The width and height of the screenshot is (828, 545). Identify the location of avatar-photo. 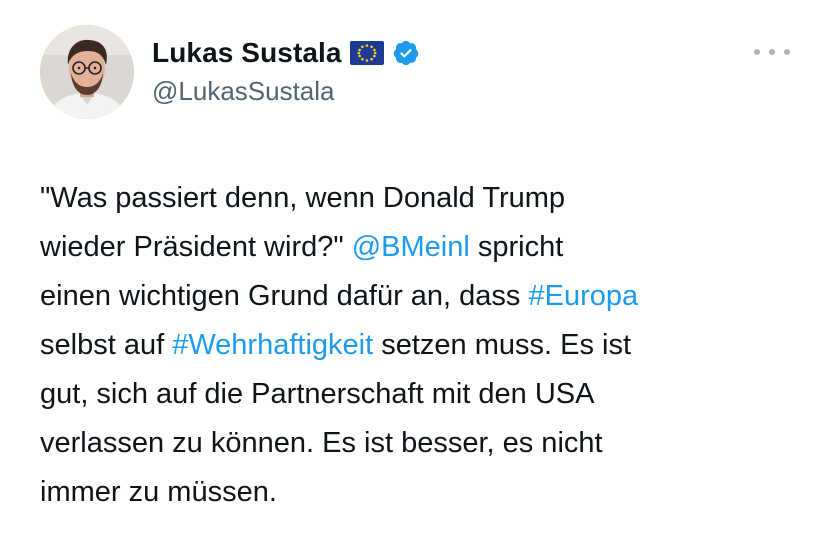
(87, 72).